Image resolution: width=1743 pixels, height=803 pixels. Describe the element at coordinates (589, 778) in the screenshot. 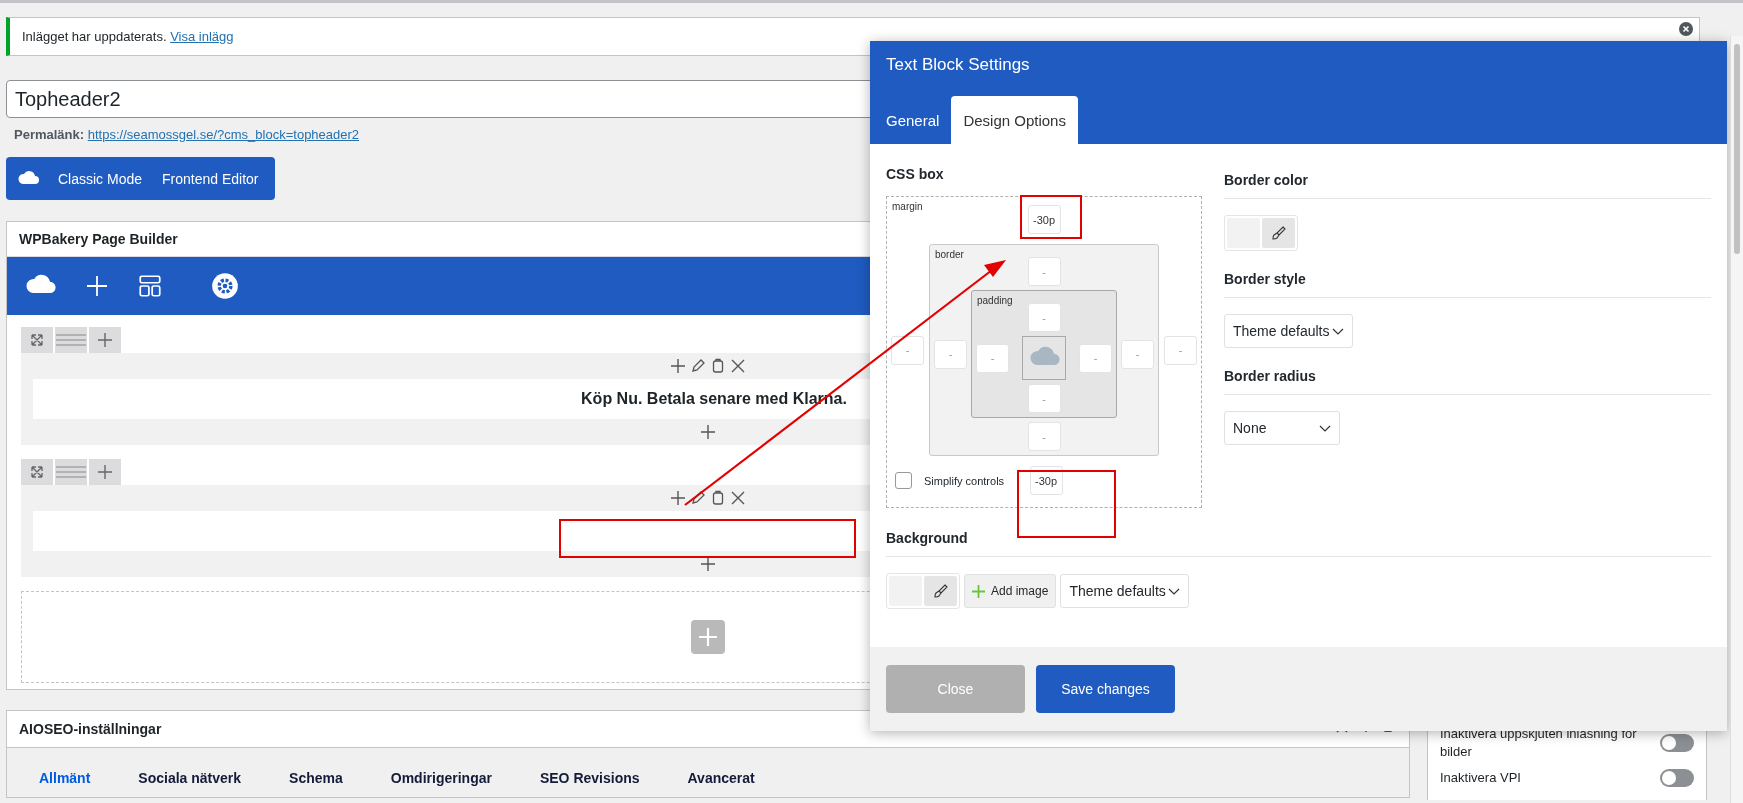

I see `tab: SEO Revisions` at that location.